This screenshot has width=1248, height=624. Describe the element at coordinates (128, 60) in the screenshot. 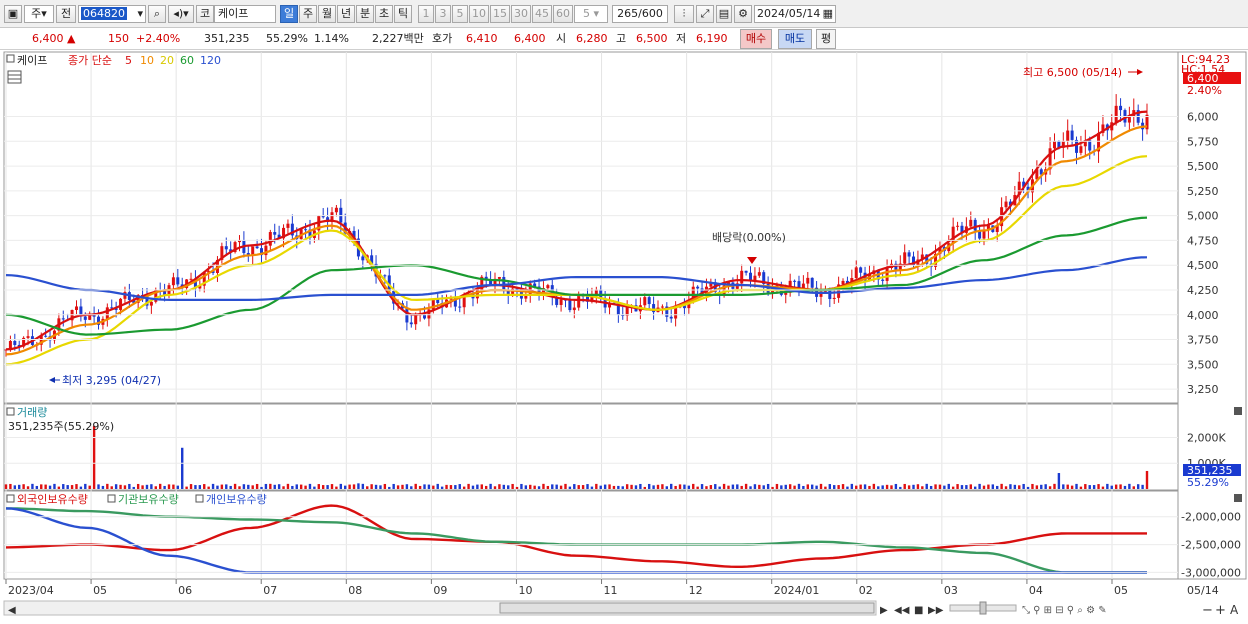

I see `legend-ma5: 5` at that location.